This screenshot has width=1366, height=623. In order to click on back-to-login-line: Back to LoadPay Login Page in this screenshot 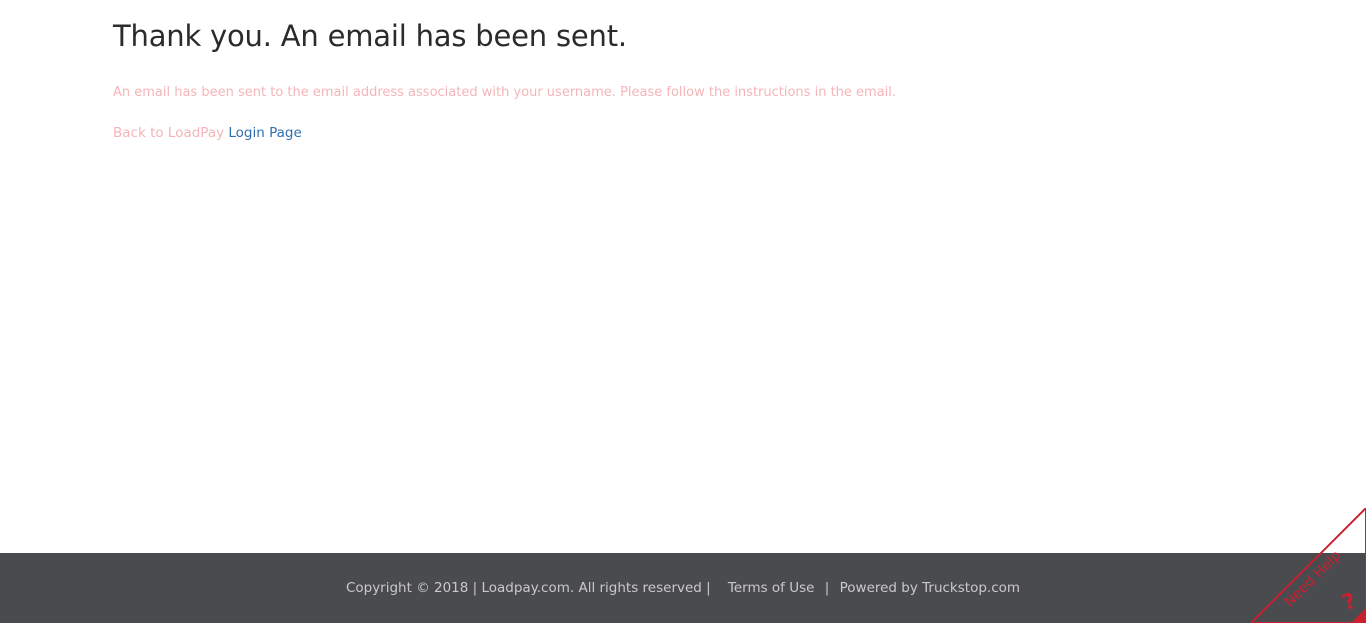, I will do `click(207, 133)`.